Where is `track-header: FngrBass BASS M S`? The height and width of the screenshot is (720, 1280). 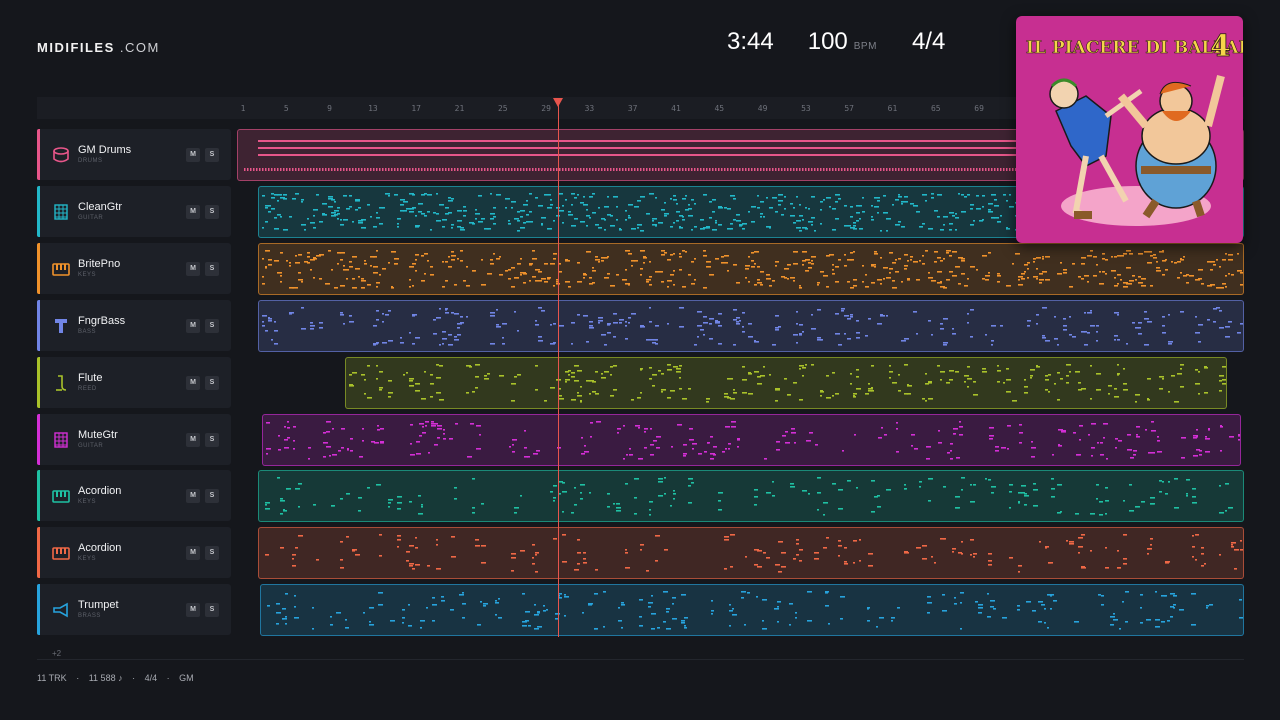 track-header: FngrBass BASS M S is located at coordinates (134, 325).